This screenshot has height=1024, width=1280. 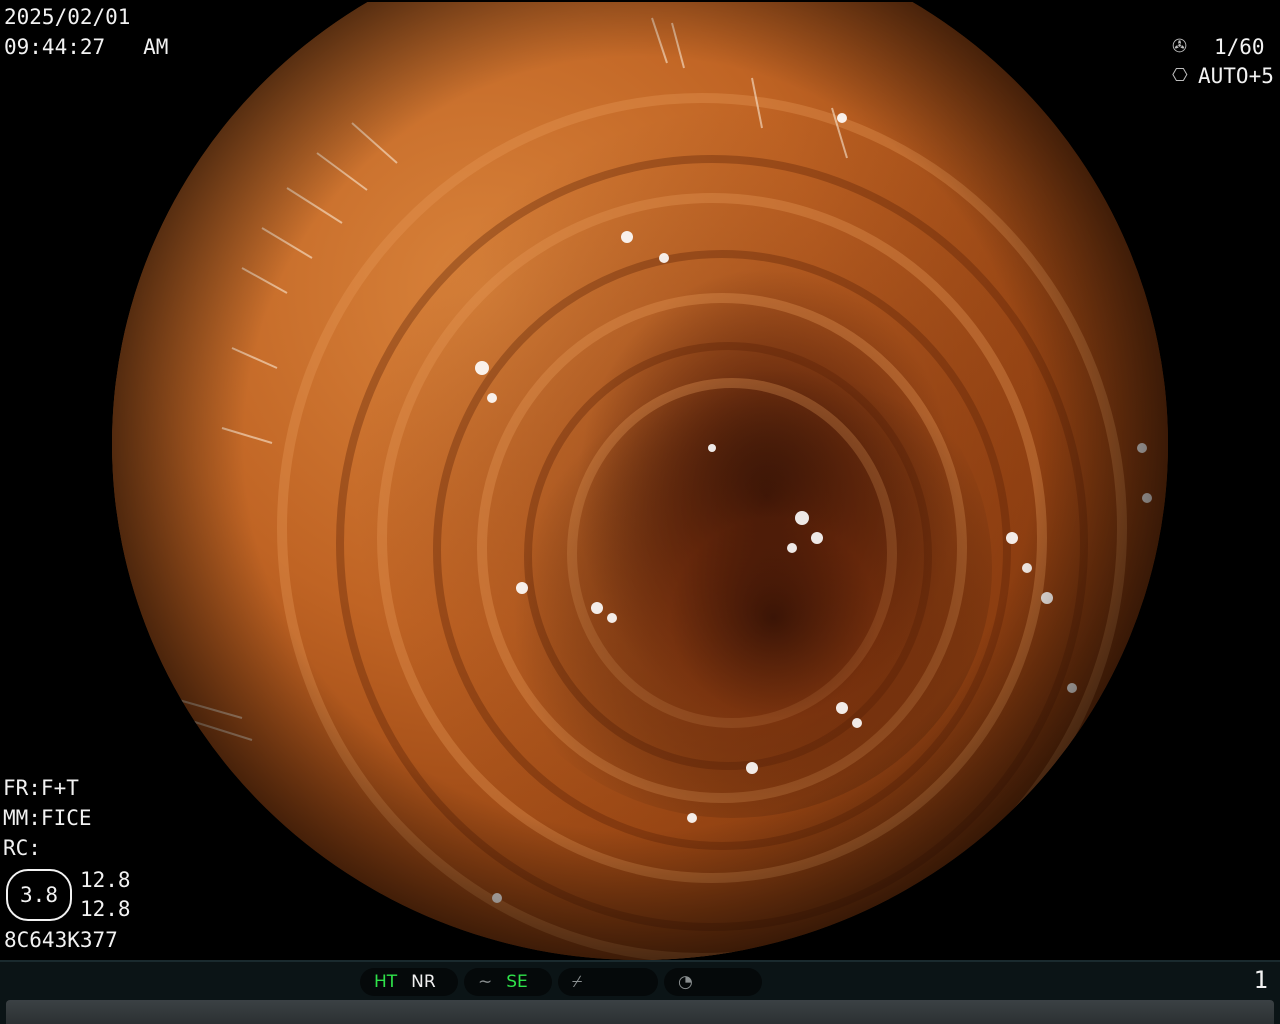 What do you see at coordinates (409, 982) in the screenshot?
I see `ht-nr-group: HT NR` at bounding box center [409, 982].